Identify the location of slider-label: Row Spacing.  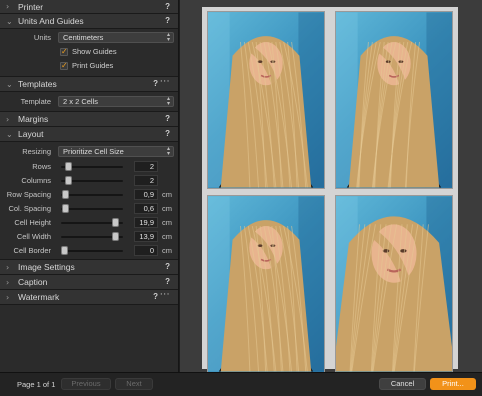
(28, 194).